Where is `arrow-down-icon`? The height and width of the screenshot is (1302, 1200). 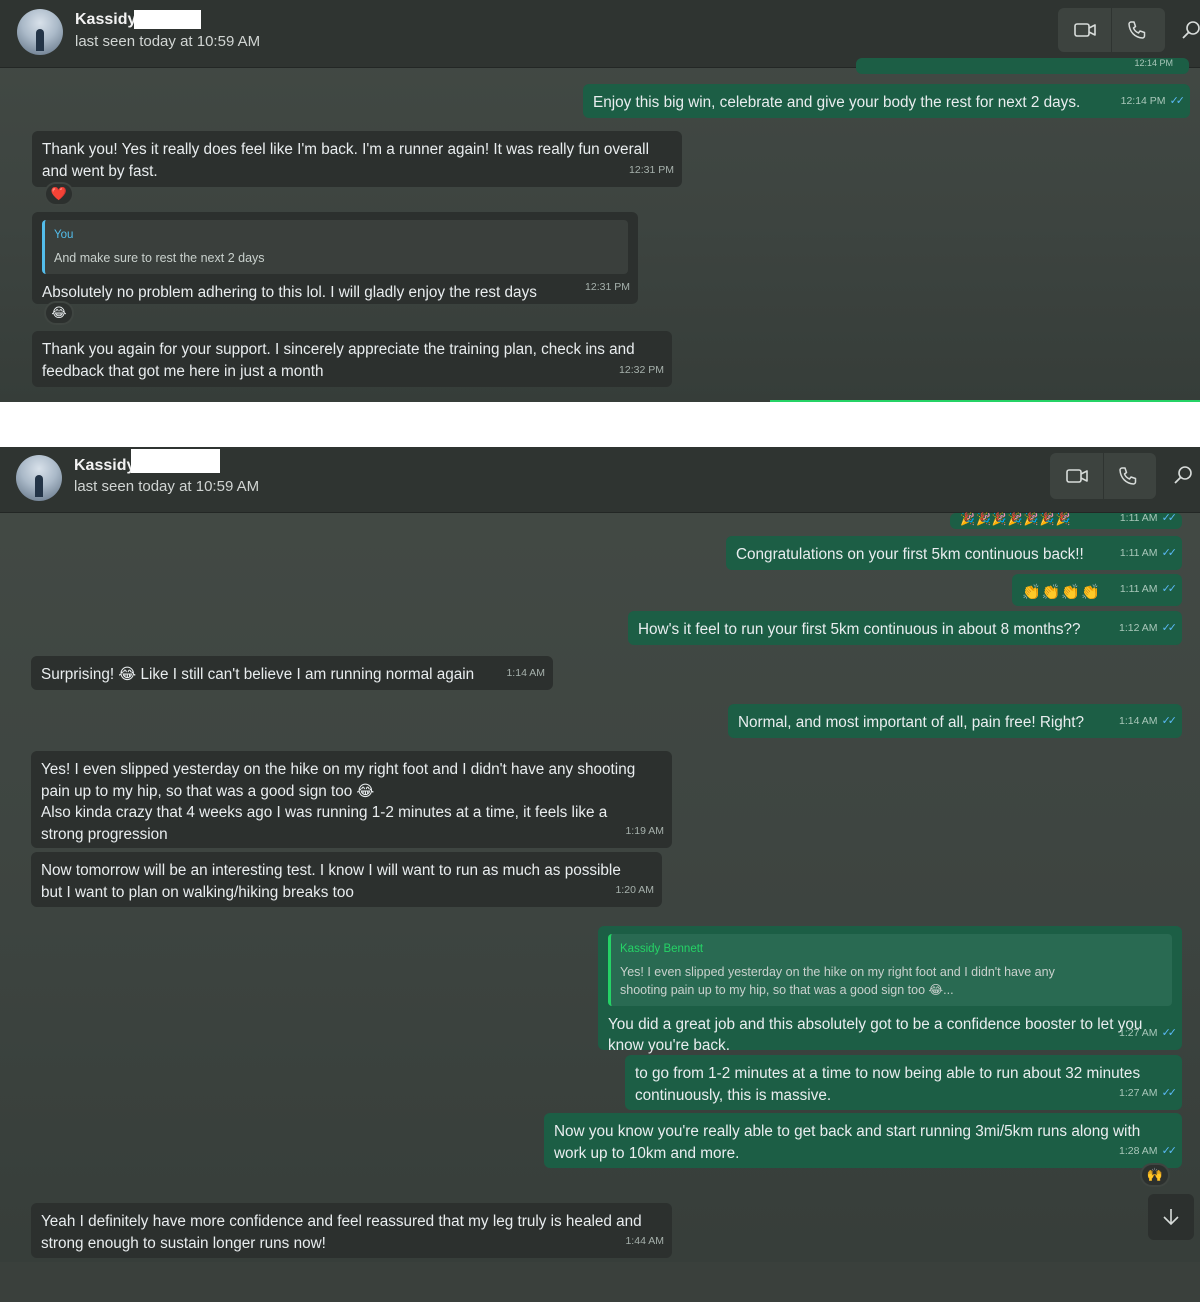 arrow-down-icon is located at coordinates (1171, 1217).